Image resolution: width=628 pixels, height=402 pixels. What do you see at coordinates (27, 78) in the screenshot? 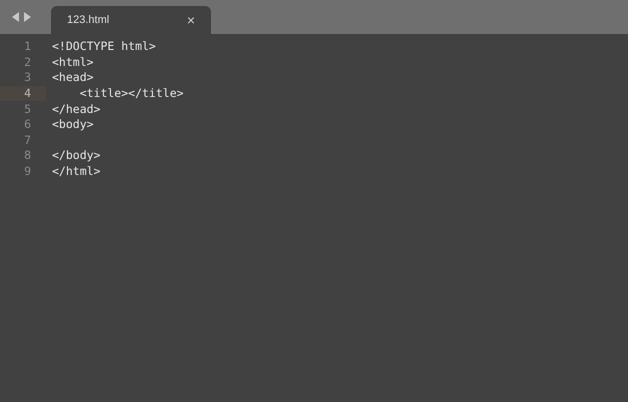
I see `line-number: 3` at bounding box center [27, 78].